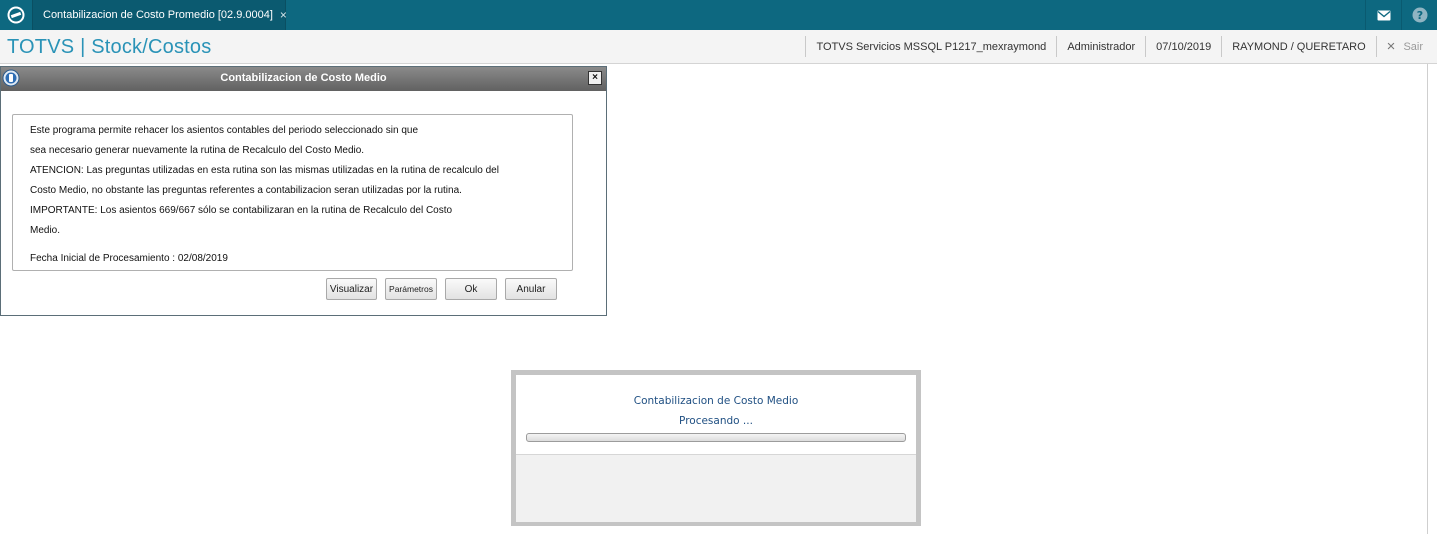 This screenshot has width=1437, height=534. What do you see at coordinates (531, 289) in the screenshot?
I see `cancel-button: Anular` at bounding box center [531, 289].